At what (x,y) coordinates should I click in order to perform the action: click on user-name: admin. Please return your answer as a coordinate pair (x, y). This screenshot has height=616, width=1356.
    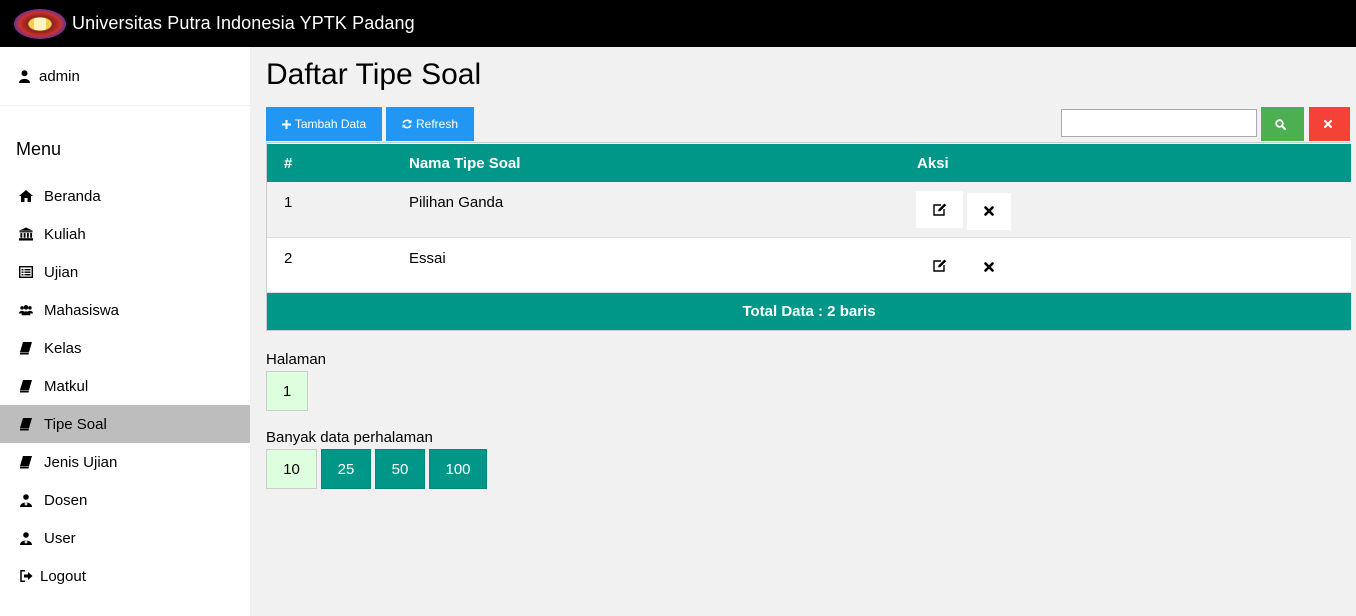
    Looking at the image, I should click on (59, 76).